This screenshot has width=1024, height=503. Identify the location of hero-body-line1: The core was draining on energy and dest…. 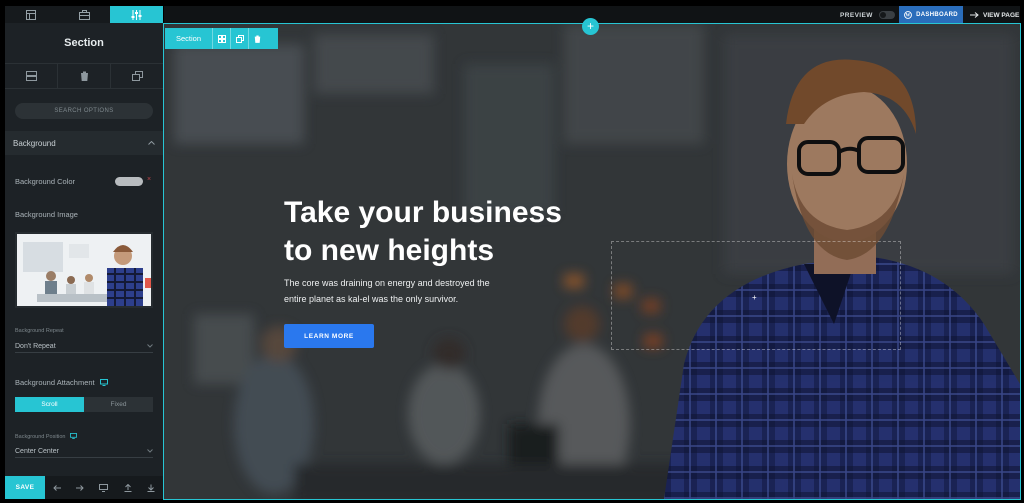
(387, 283).